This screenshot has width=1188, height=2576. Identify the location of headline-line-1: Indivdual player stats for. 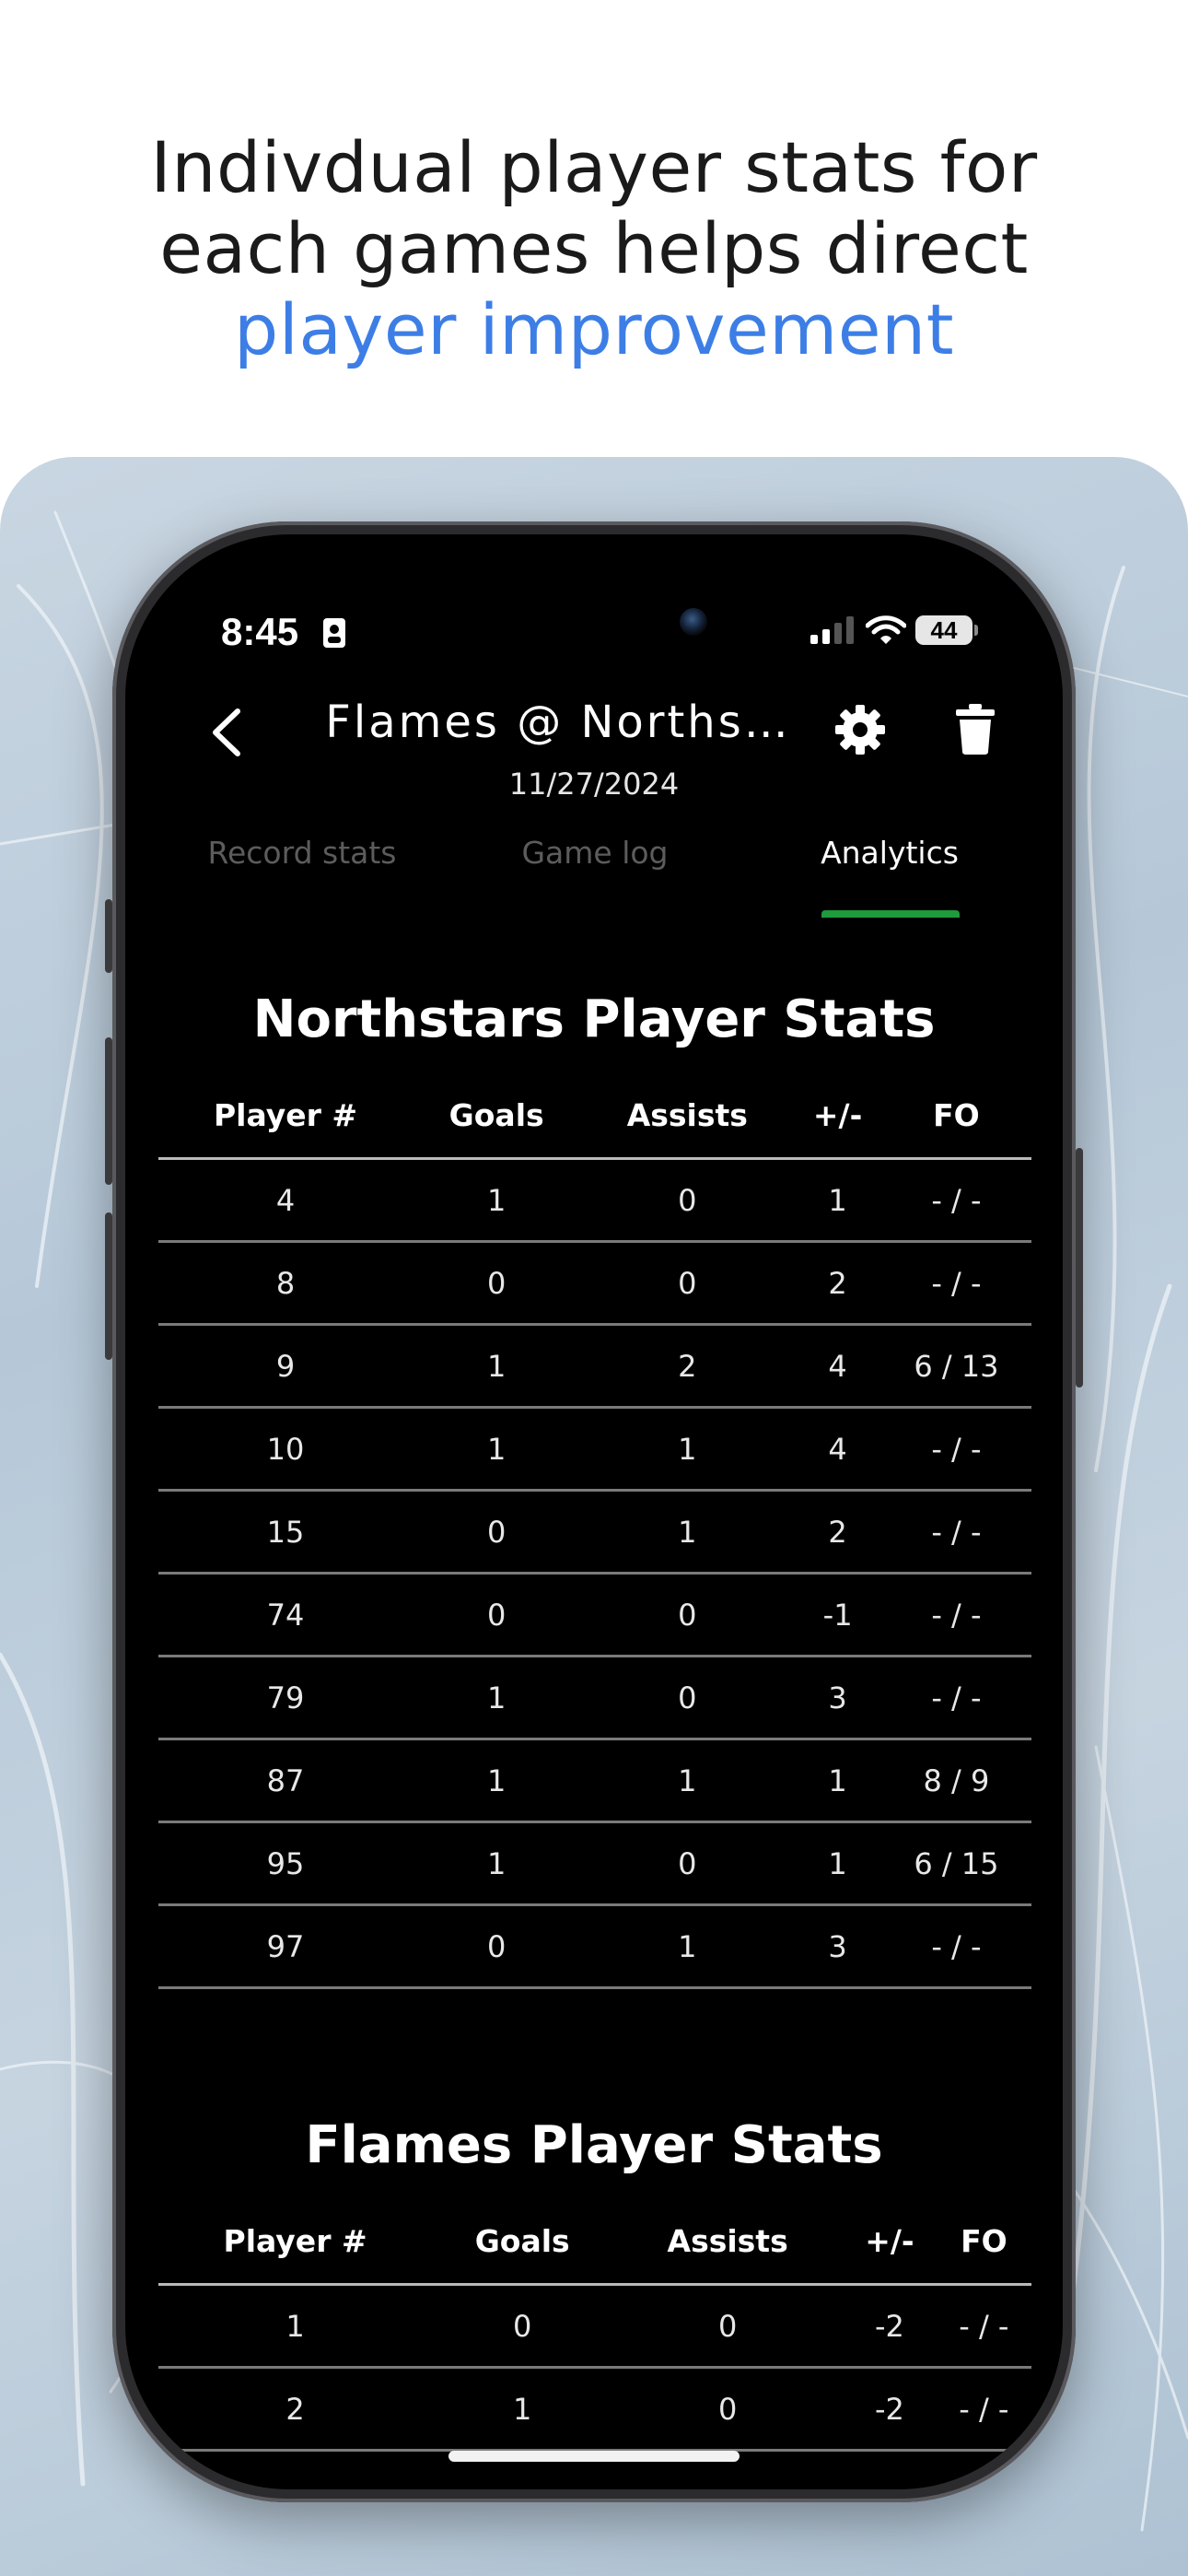
(594, 167).